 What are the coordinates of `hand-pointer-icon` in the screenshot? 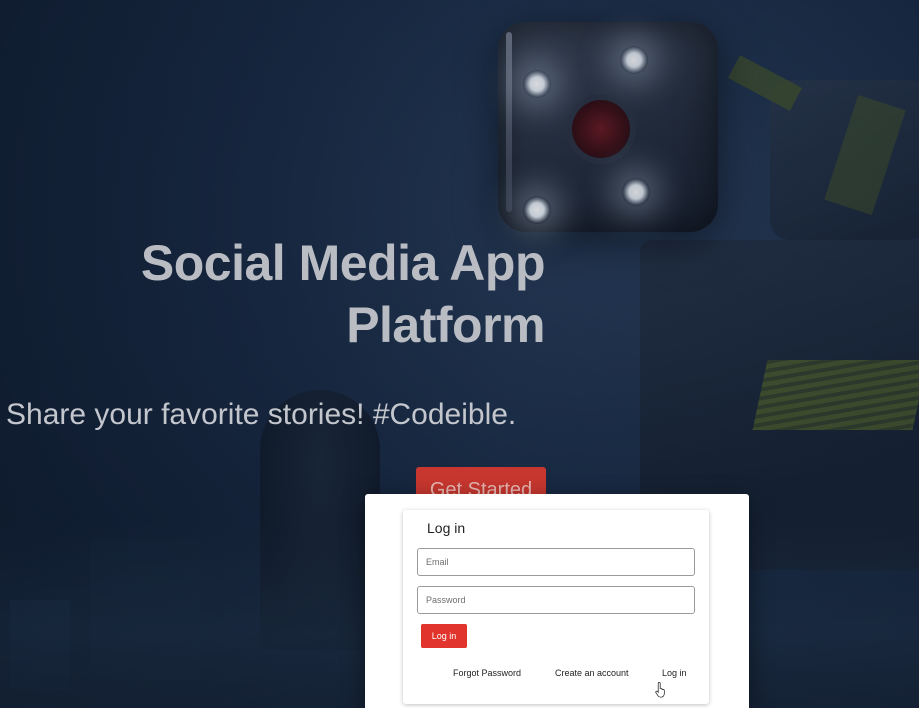 It's located at (660, 690).